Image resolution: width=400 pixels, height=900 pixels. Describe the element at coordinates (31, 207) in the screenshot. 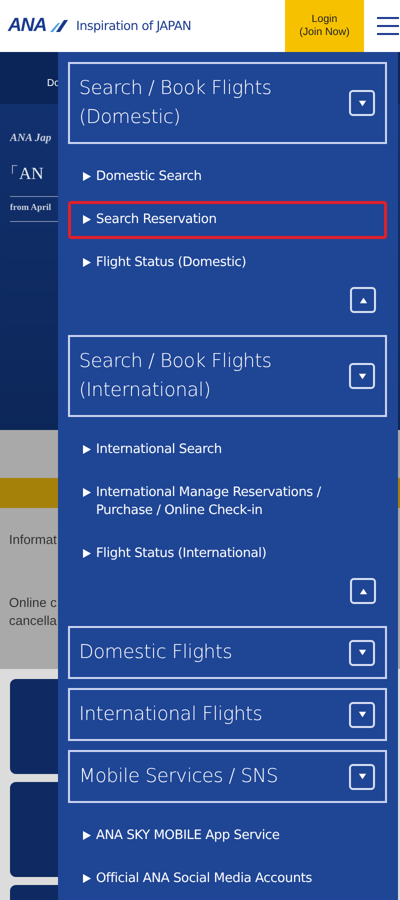

I see `hero-date: from April` at that location.